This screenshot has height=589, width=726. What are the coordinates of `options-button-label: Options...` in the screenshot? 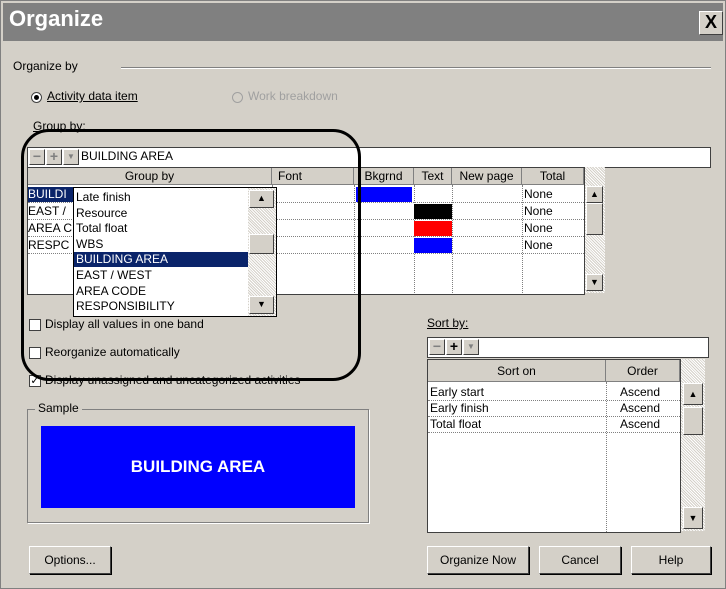 It's located at (70, 560).